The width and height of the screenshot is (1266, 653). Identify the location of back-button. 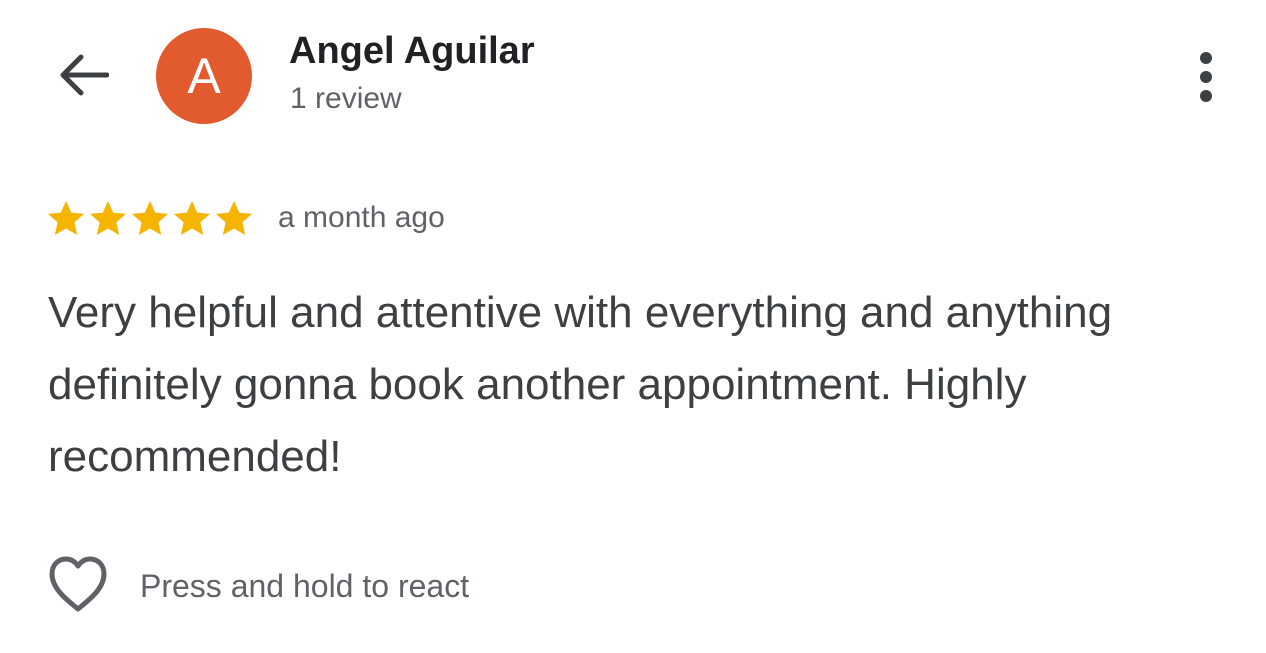
(83, 77).